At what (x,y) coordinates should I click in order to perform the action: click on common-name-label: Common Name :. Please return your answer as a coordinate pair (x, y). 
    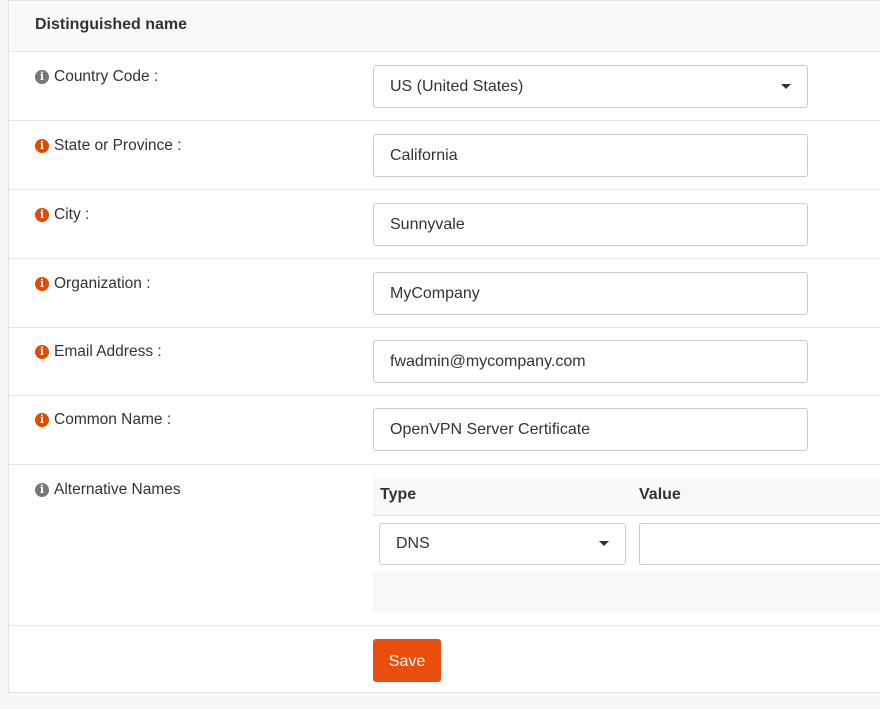
    Looking at the image, I should click on (113, 419).